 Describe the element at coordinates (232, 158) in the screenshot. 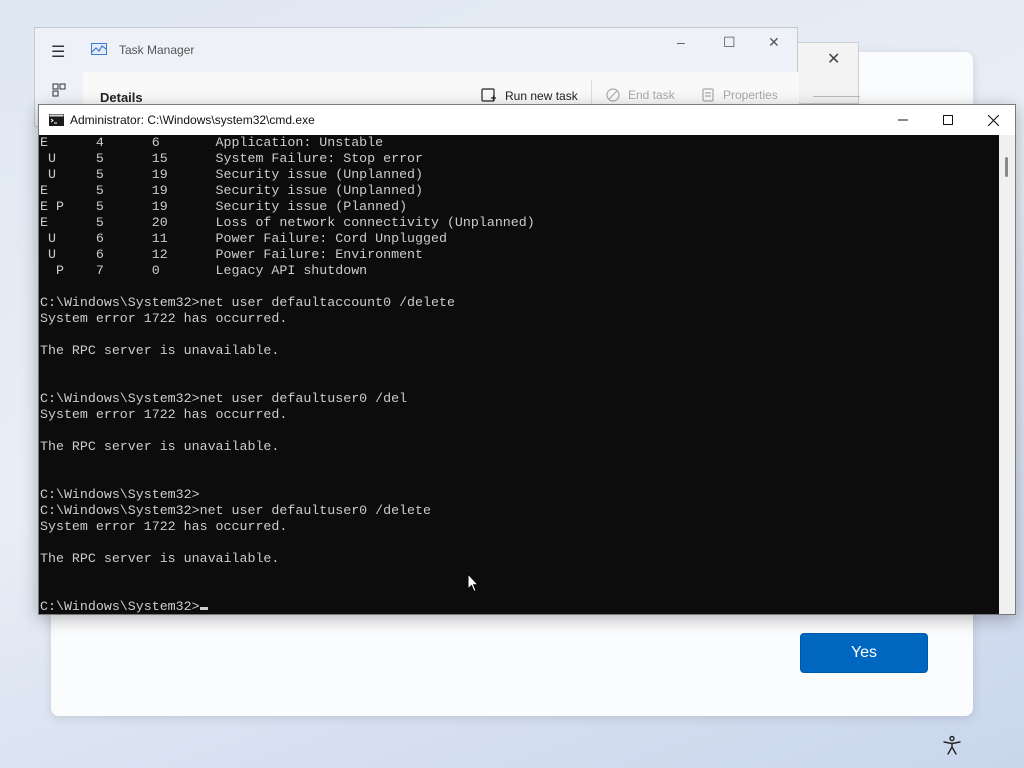

I see `console-line: U 5 15 System Failure: Stop error` at that location.